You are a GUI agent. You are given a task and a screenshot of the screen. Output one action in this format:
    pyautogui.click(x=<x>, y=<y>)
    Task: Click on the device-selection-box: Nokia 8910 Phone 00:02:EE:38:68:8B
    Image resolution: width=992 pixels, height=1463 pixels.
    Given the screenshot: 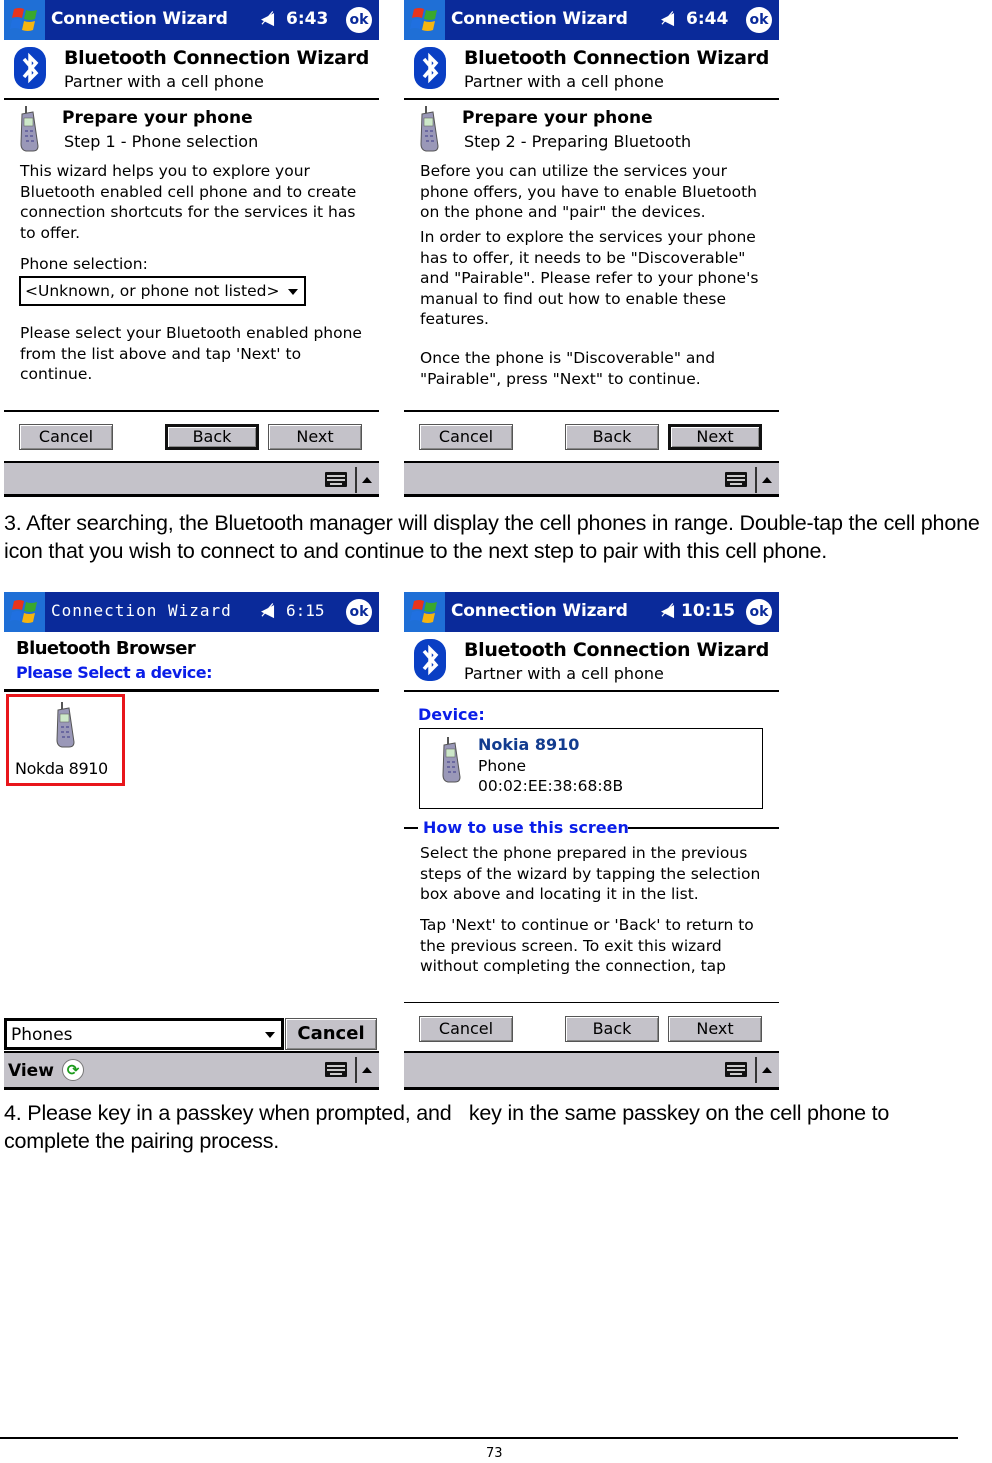 What is the action you would take?
    pyautogui.click(x=591, y=768)
    